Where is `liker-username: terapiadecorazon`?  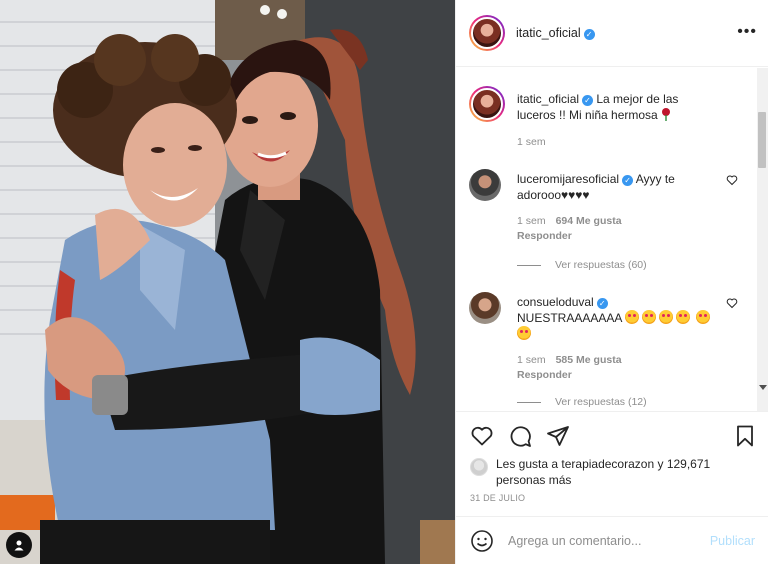
liker-username: terapiadecorazon is located at coordinates (607, 464).